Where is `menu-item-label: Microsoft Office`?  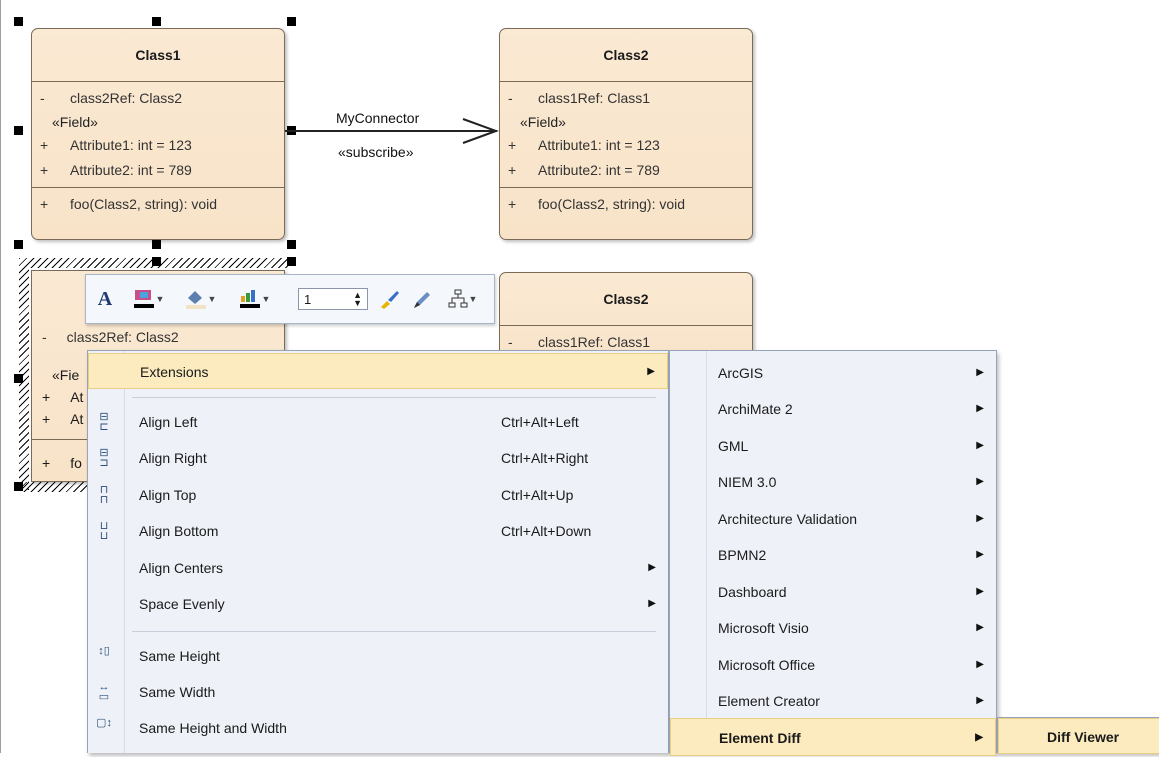
menu-item-label: Microsoft Office is located at coordinates (766, 665).